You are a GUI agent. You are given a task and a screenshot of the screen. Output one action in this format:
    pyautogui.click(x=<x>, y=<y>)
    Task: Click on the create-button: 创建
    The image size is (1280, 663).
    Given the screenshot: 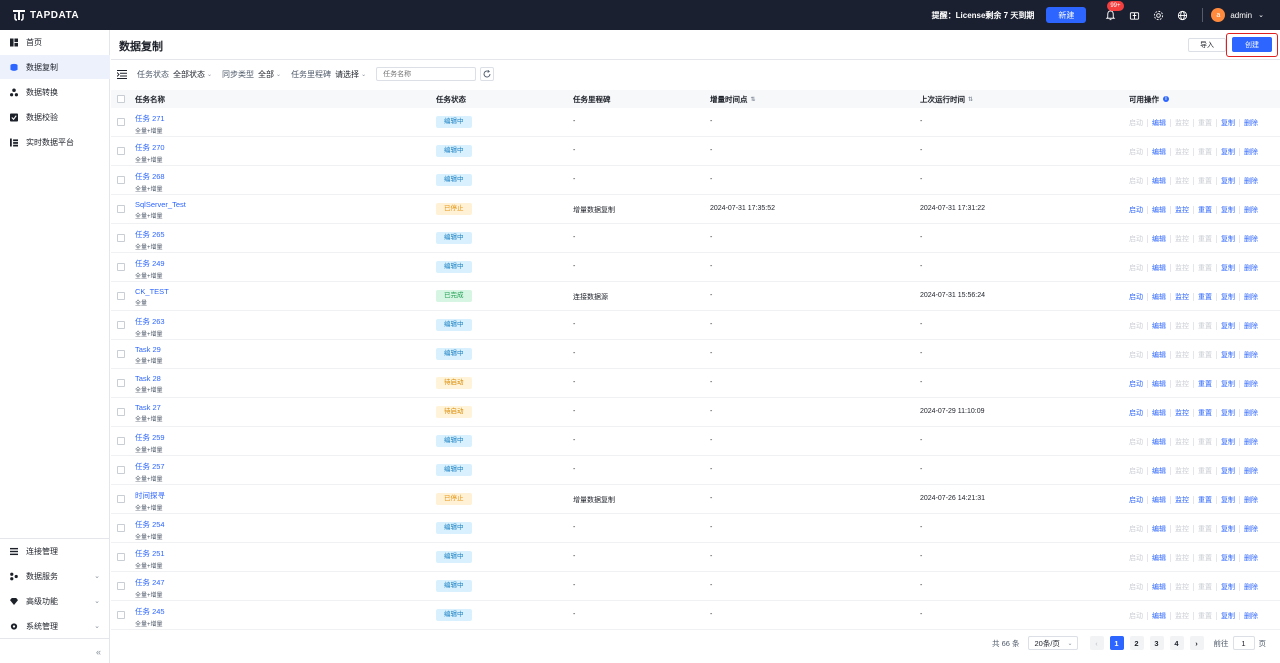 What is the action you would take?
    pyautogui.click(x=1252, y=44)
    